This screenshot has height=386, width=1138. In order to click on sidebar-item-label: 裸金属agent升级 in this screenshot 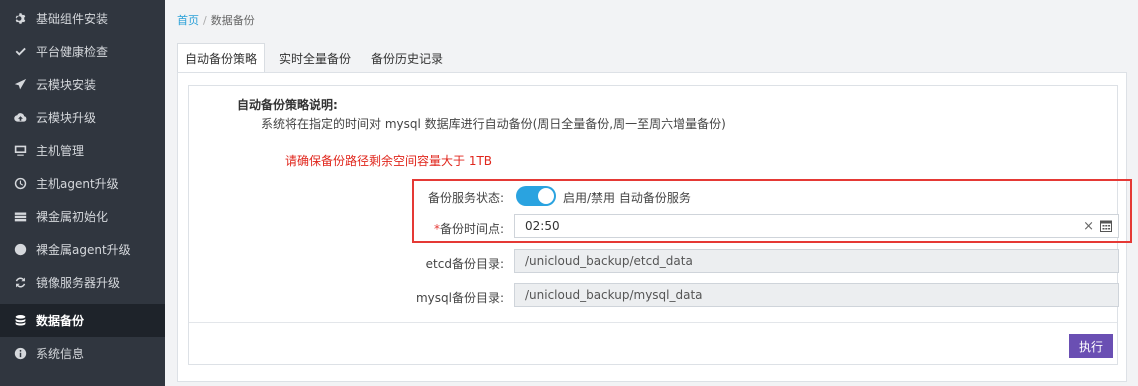, I will do `click(83, 250)`.